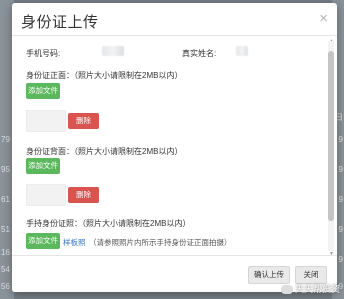  Describe the element at coordinates (5, 269) in the screenshot. I see `bg-left-cell: 54` at that location.